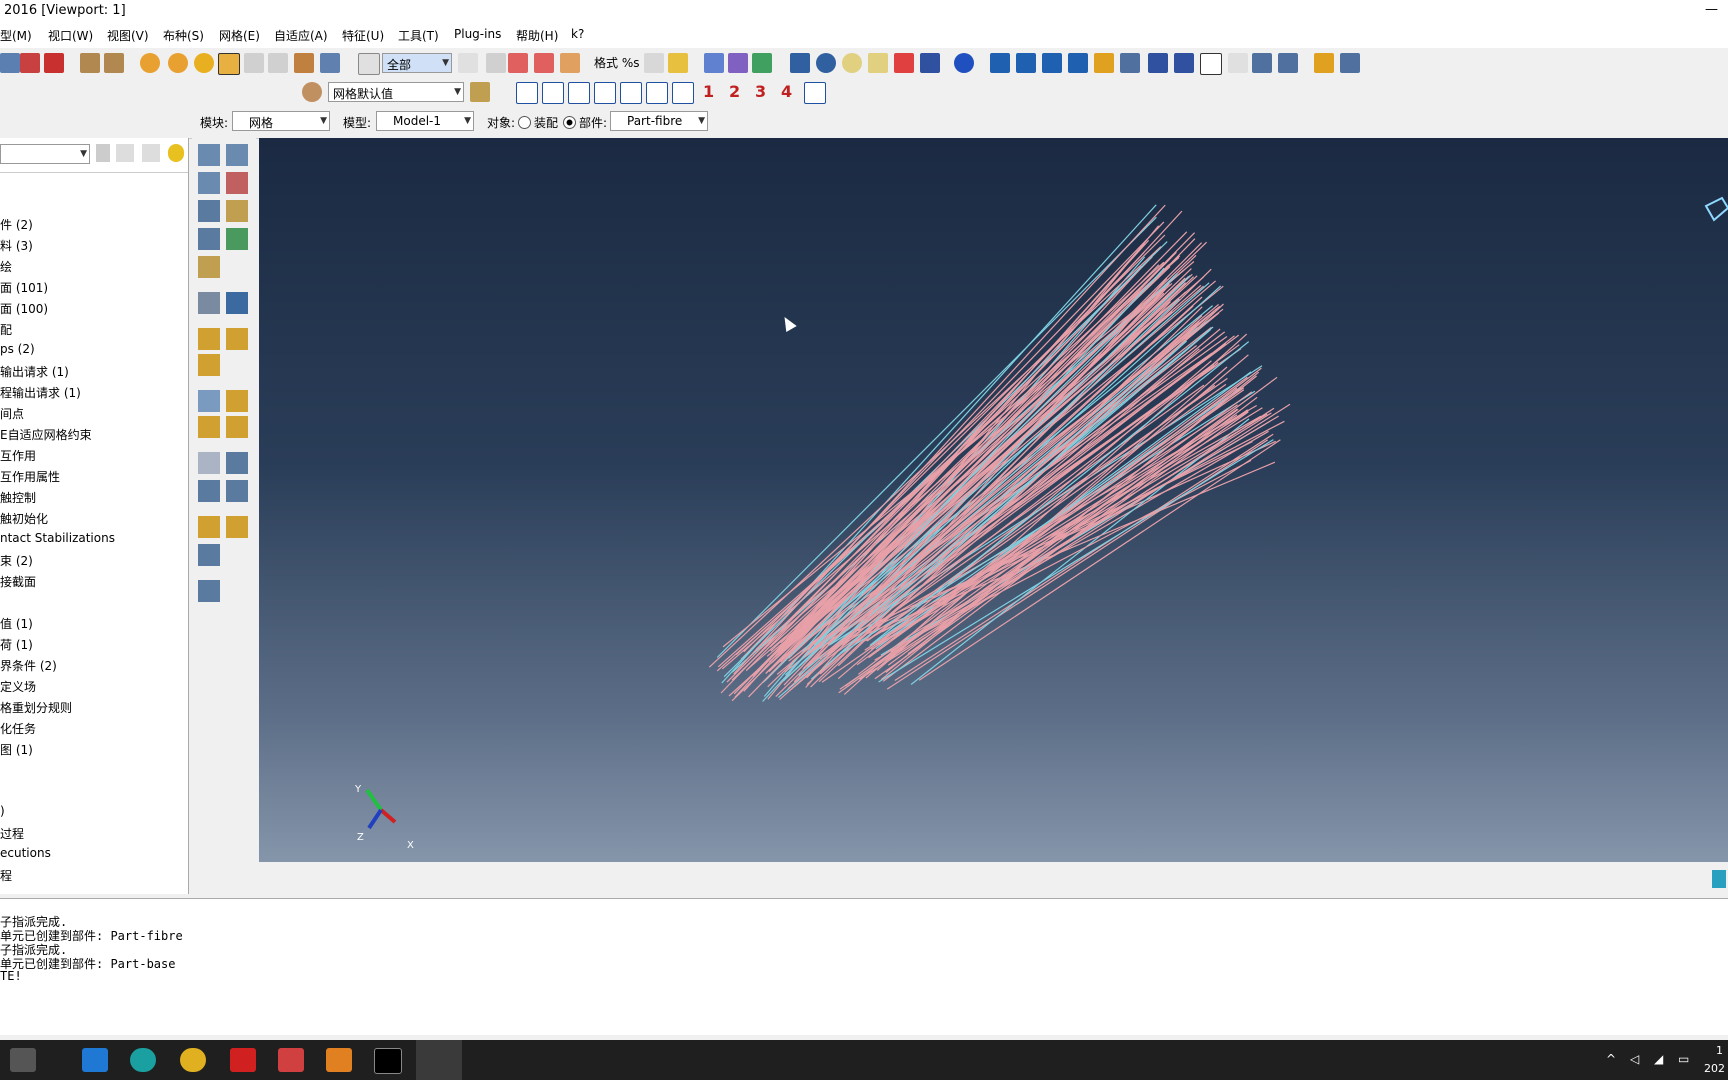 The width and height of the screenshot is (1728, 1080). Describe the element at coordinates (930, 63) in the screenshot. I see `cycle-views-icon` at that location.